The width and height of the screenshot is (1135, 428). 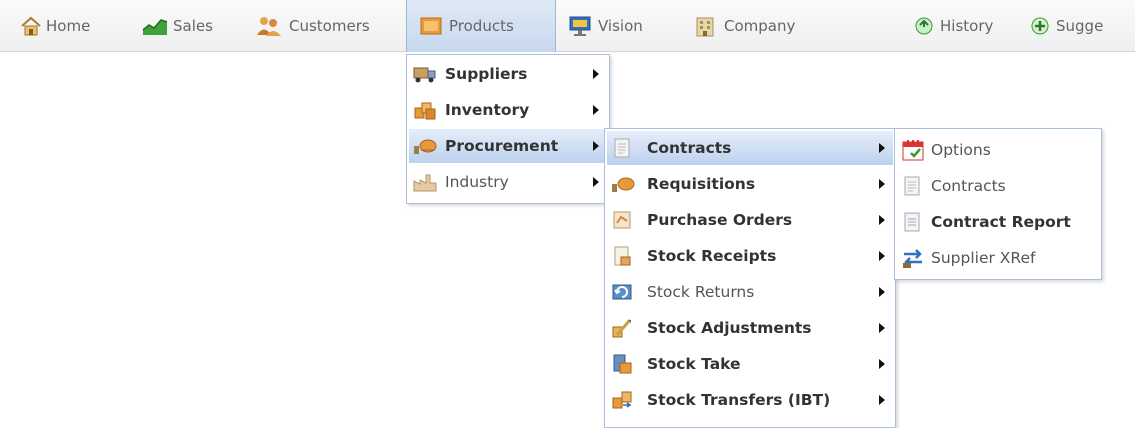 What do you see at coordinates (750, 364) in the screenshot?
I see `menu-item-stock-take: Stock Take` at bounding box center [750, 364].